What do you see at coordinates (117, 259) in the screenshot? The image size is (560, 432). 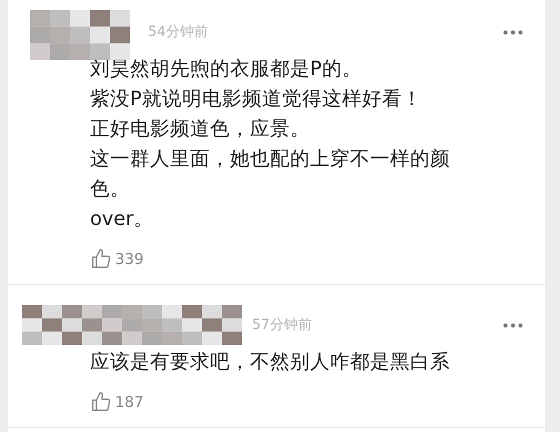 I see `like-button: 339` at bounding box center [117, 259].